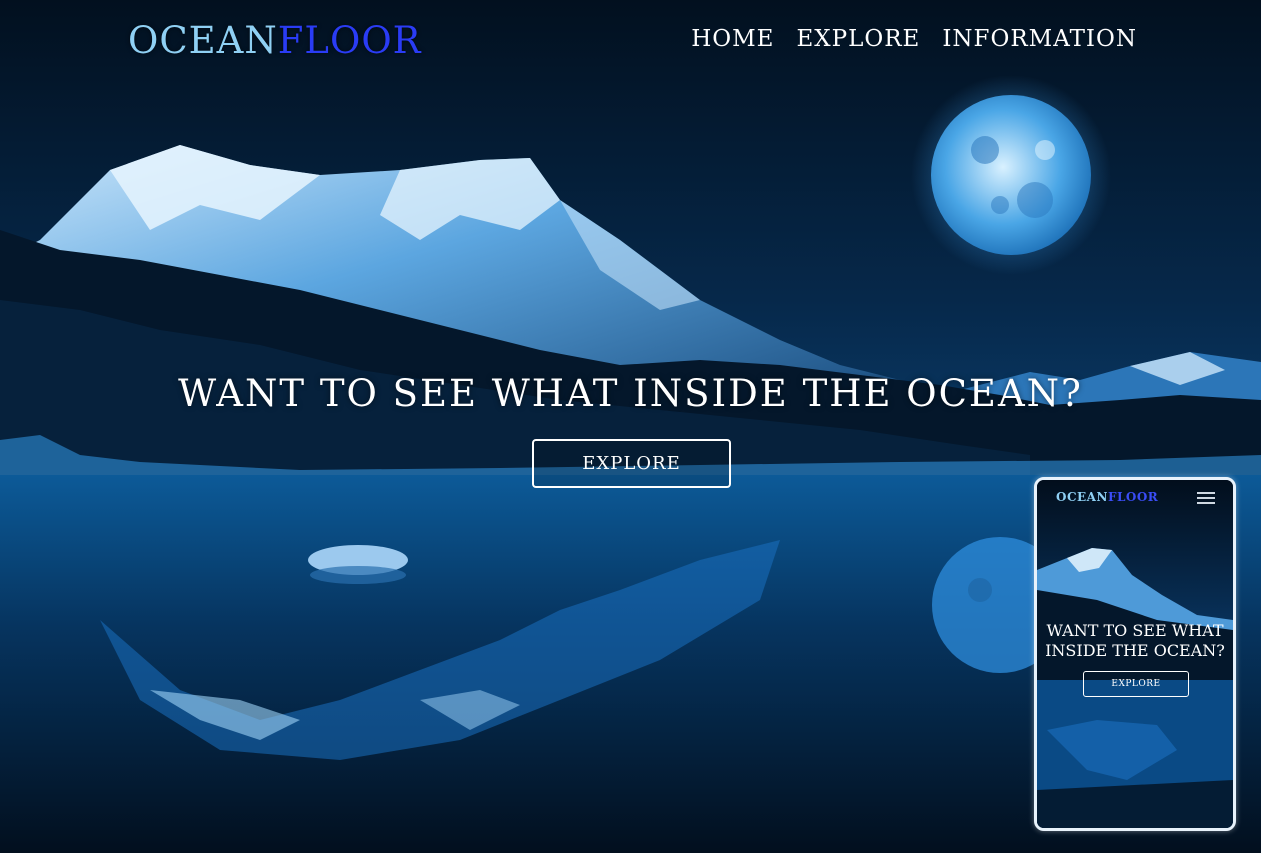  I want to click on nav-item-explore: EXPLORE, so click(858, 39).